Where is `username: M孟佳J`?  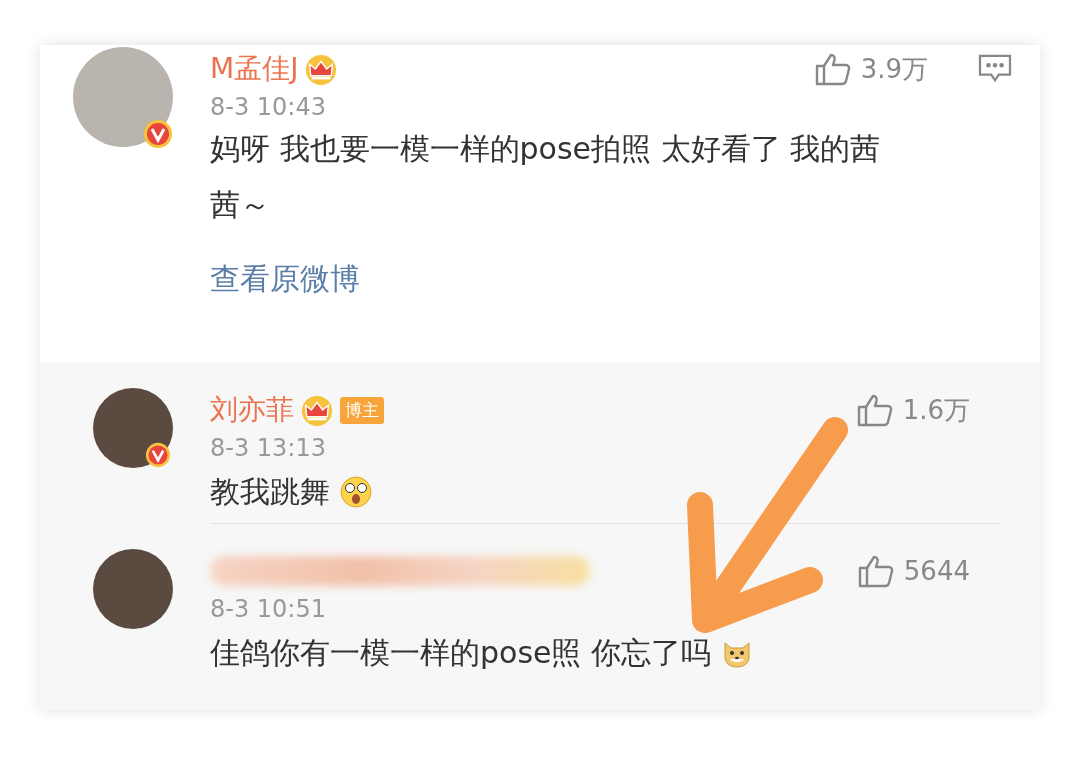
username: M孟佳J is located at coordinates (254, 69).